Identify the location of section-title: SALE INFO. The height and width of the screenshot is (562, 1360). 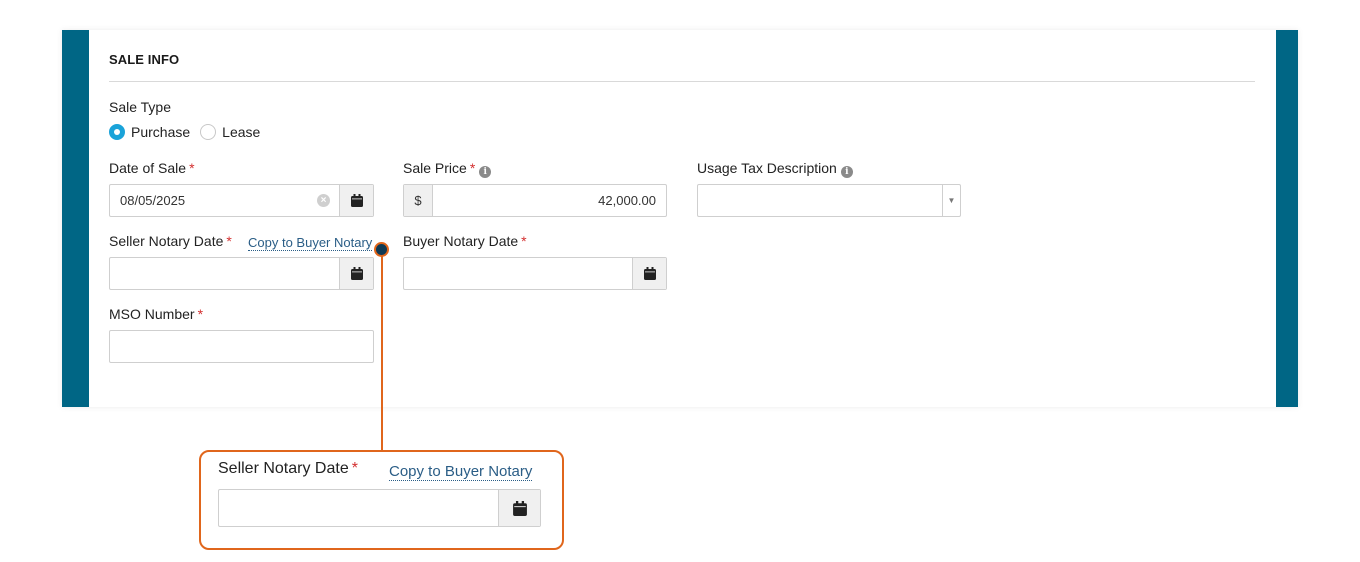
(144, 59).